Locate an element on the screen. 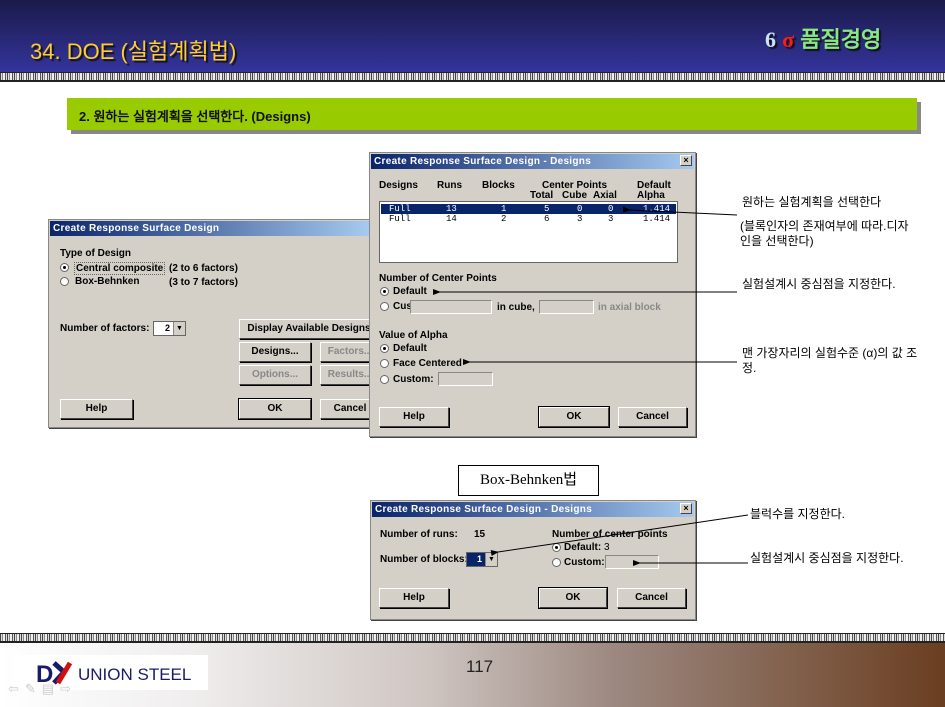  greek-border-bottom is located at coordinates (472, 638).